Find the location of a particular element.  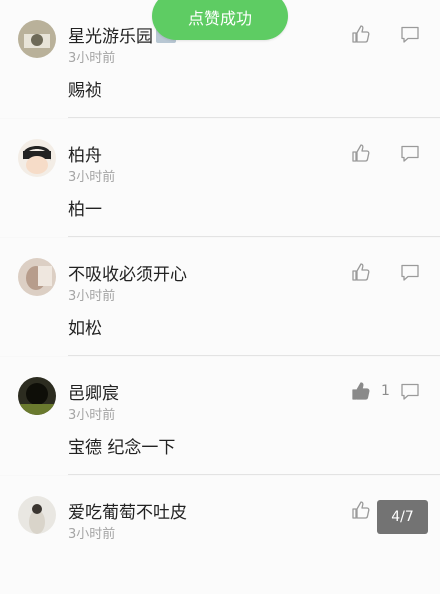

like-count: 1 is located at coordinates (385, 391).